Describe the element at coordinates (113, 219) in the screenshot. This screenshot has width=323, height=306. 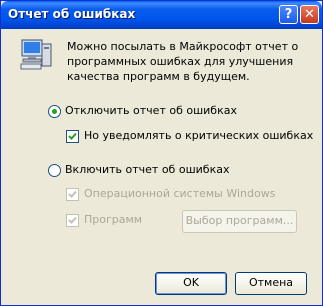
I see `programs-errors-label: Программ` at that location.